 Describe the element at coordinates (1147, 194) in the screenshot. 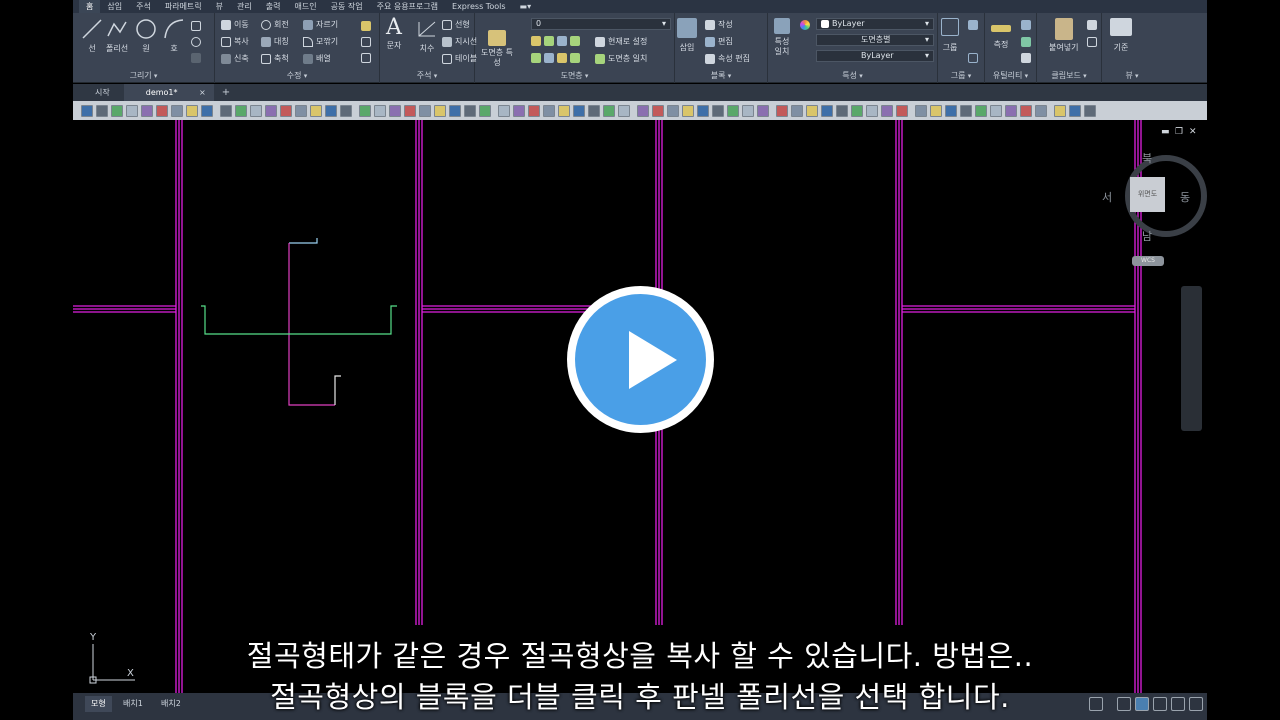

I see `viewcube-face: 위면도` at that location.